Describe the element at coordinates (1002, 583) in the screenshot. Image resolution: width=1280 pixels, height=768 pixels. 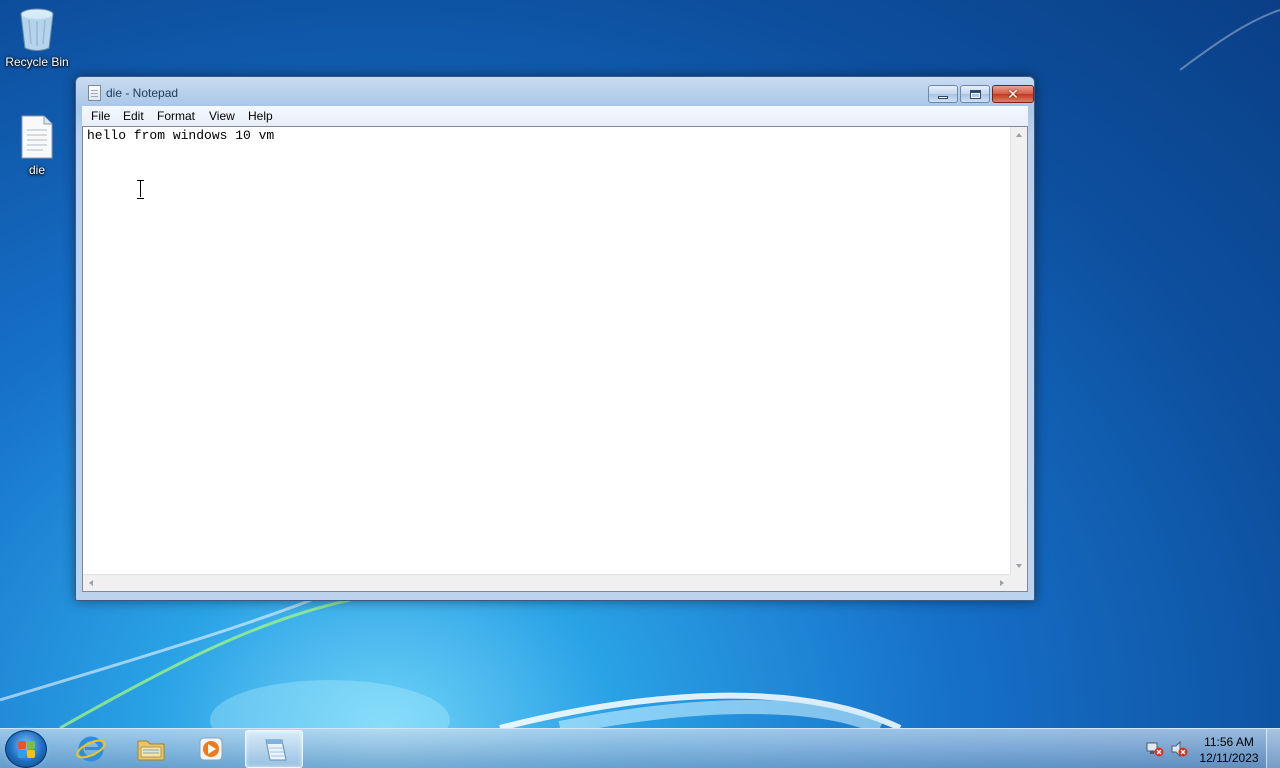
I see `scroll-right-icon` at that location.